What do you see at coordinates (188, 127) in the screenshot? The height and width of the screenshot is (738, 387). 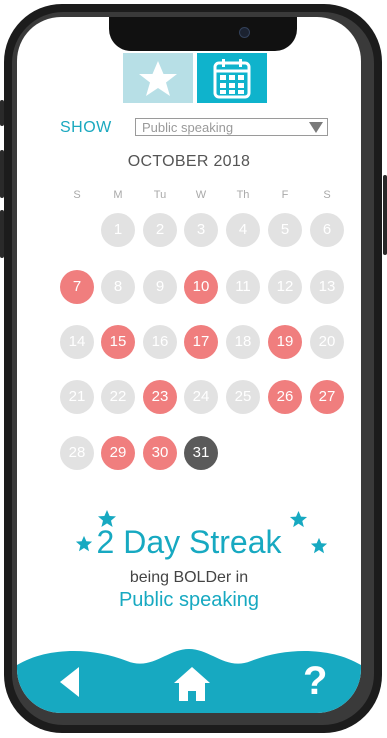 I see `skill-select-value: Public speaking` at bounding box center [188, 127].